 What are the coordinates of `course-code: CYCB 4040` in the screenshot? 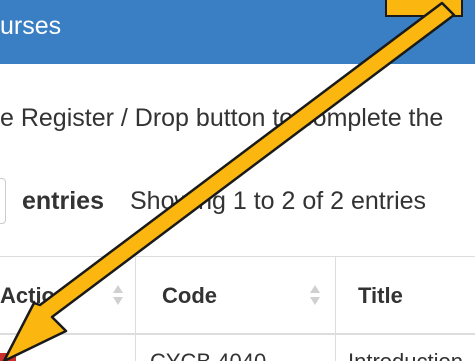 It's located at (208, 354).